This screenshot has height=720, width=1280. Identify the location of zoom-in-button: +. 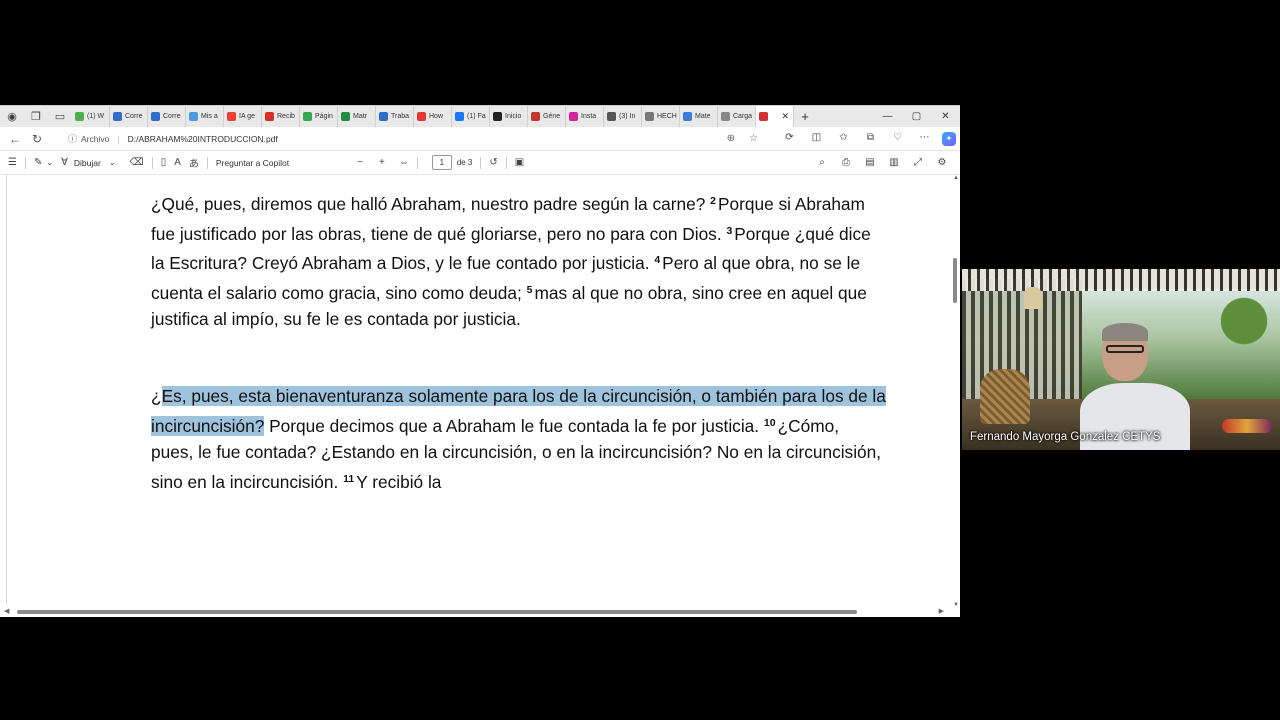
(382, 162).